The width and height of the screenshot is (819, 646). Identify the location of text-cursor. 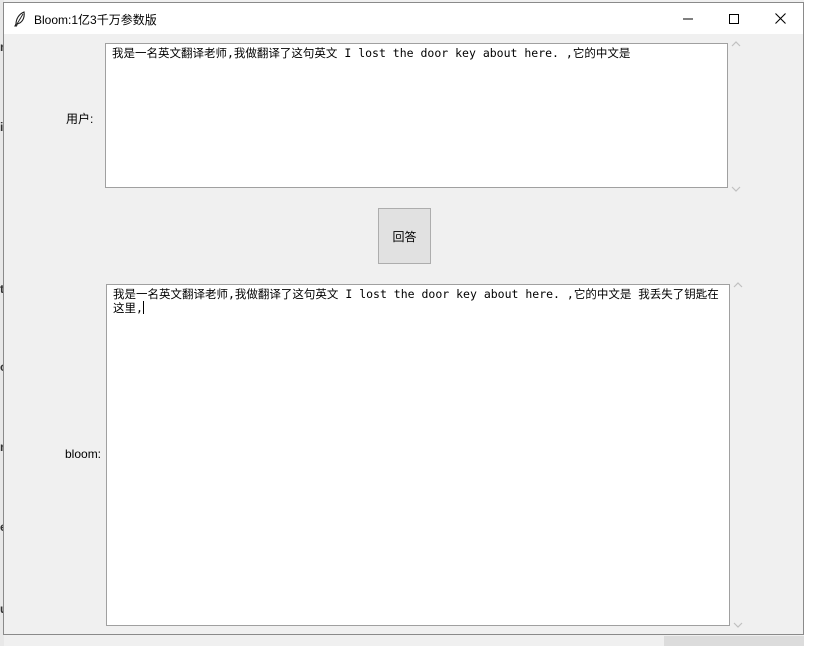
(143, 307).